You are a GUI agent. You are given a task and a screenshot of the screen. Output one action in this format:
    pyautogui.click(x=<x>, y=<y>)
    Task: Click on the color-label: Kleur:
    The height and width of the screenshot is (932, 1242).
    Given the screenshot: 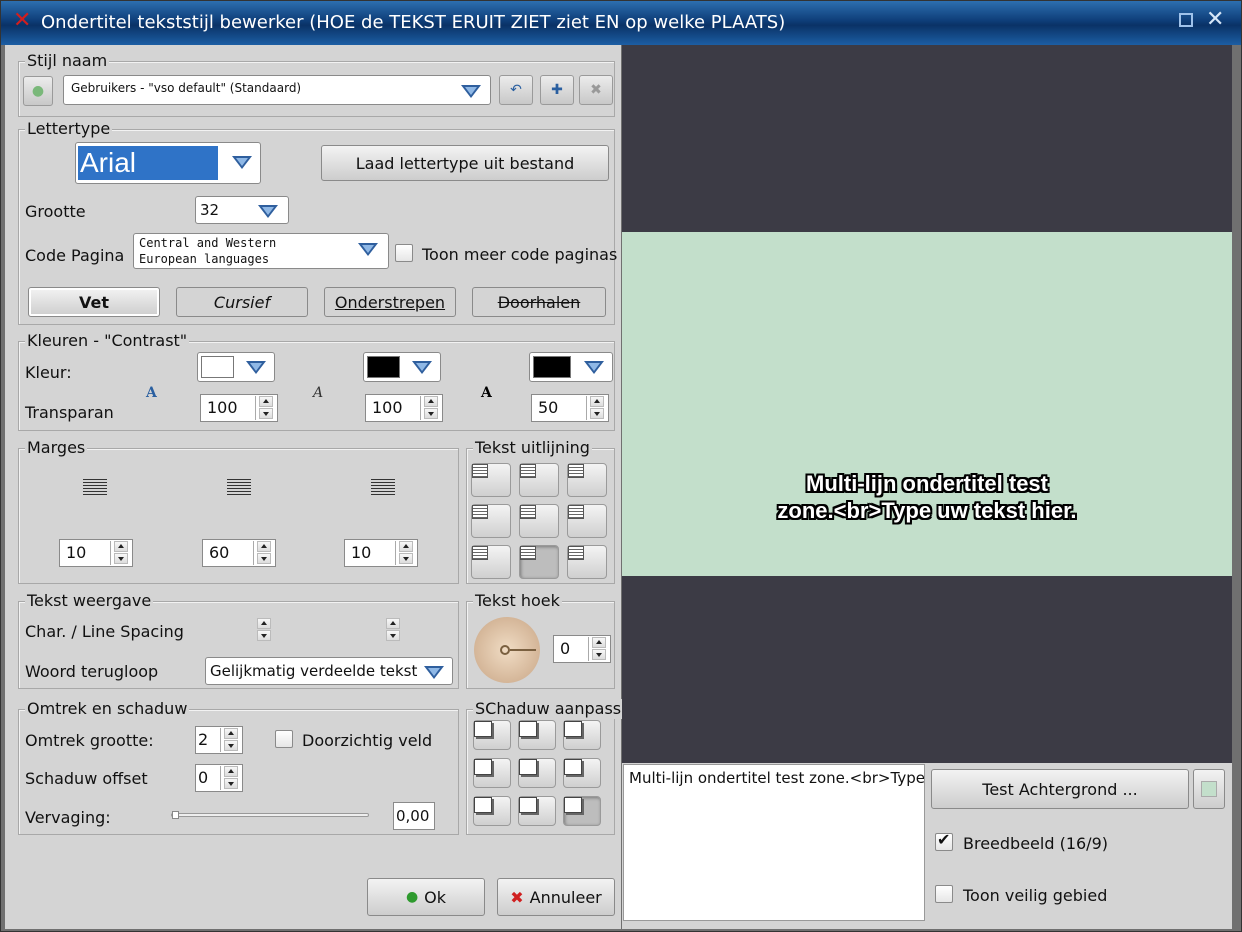 What is the action you would take?
    pyautogui.click(x=48, y=372)
    